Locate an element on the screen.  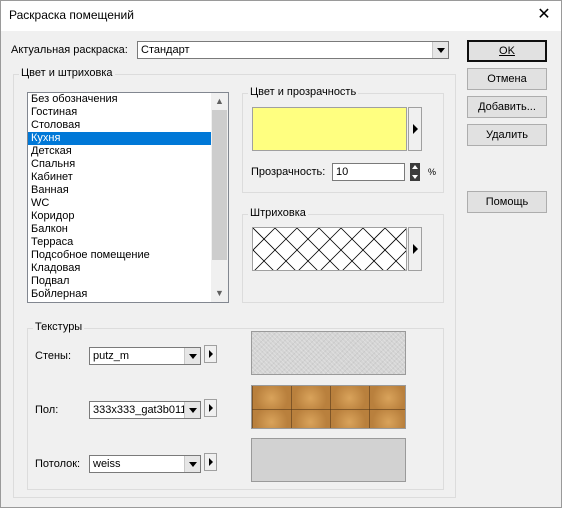
cancel-button-label: Отмена is located at coordinates (507, 79).